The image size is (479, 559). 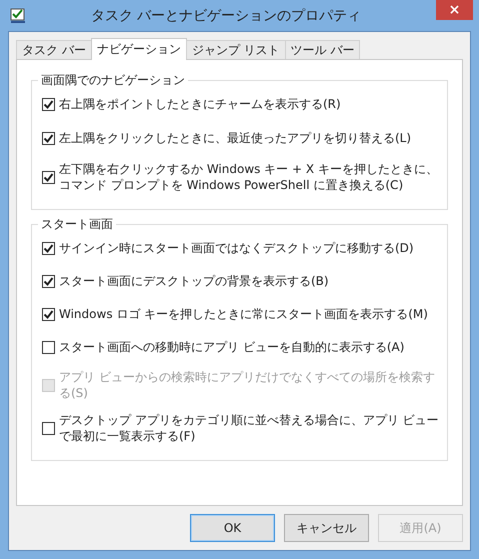 What do you see at coordinates (247, 385) in the screenshot?
I see `checkbox-label: アプリ ビューからの検索時にアプリだけでなくすべての場所を検索する(S)` at bounding box center [247, 385].